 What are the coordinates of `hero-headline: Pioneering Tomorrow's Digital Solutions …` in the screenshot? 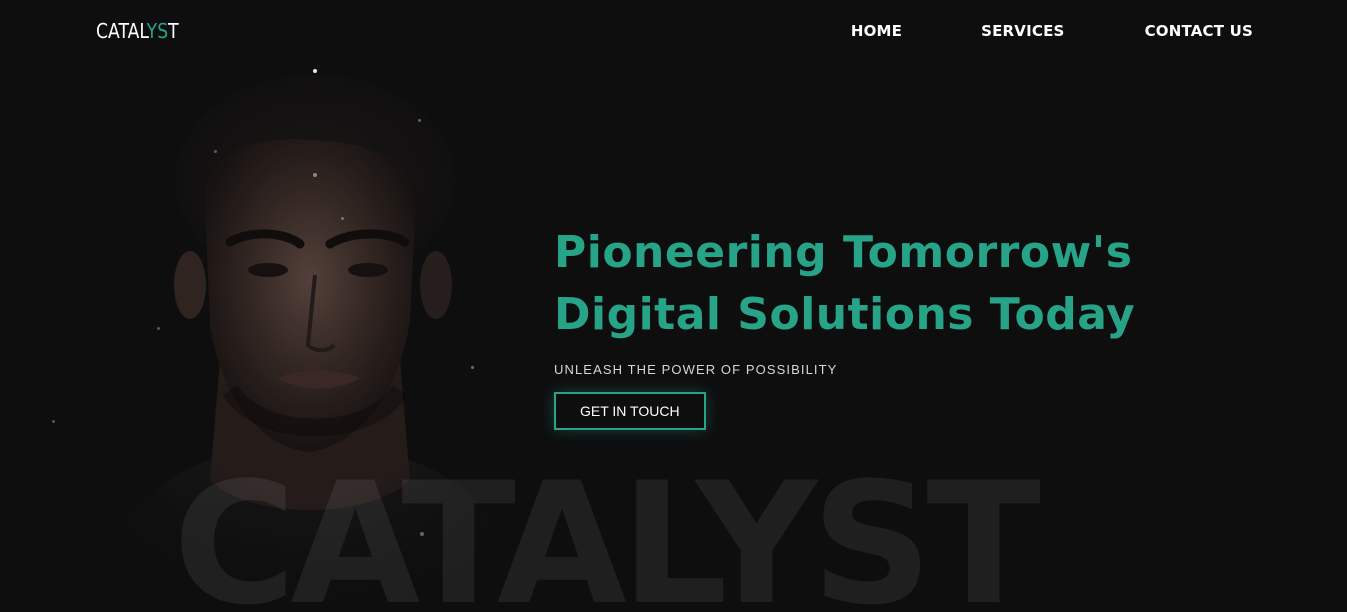 It's located at (844, 284).